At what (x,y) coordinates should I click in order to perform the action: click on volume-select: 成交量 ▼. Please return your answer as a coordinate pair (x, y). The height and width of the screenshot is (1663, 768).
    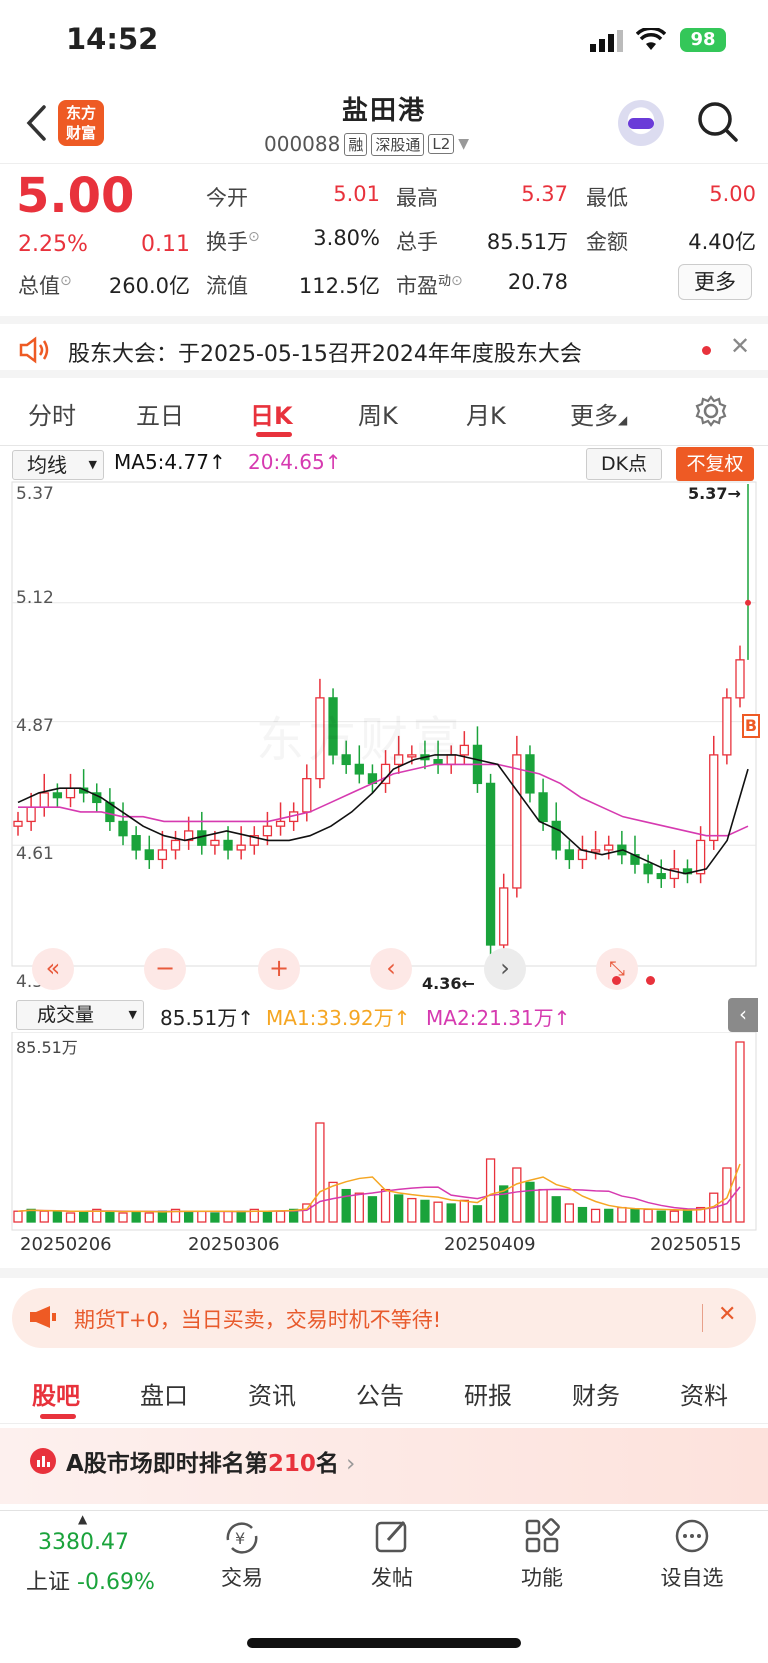
    Looking at the image, I should click on (80, 1015).